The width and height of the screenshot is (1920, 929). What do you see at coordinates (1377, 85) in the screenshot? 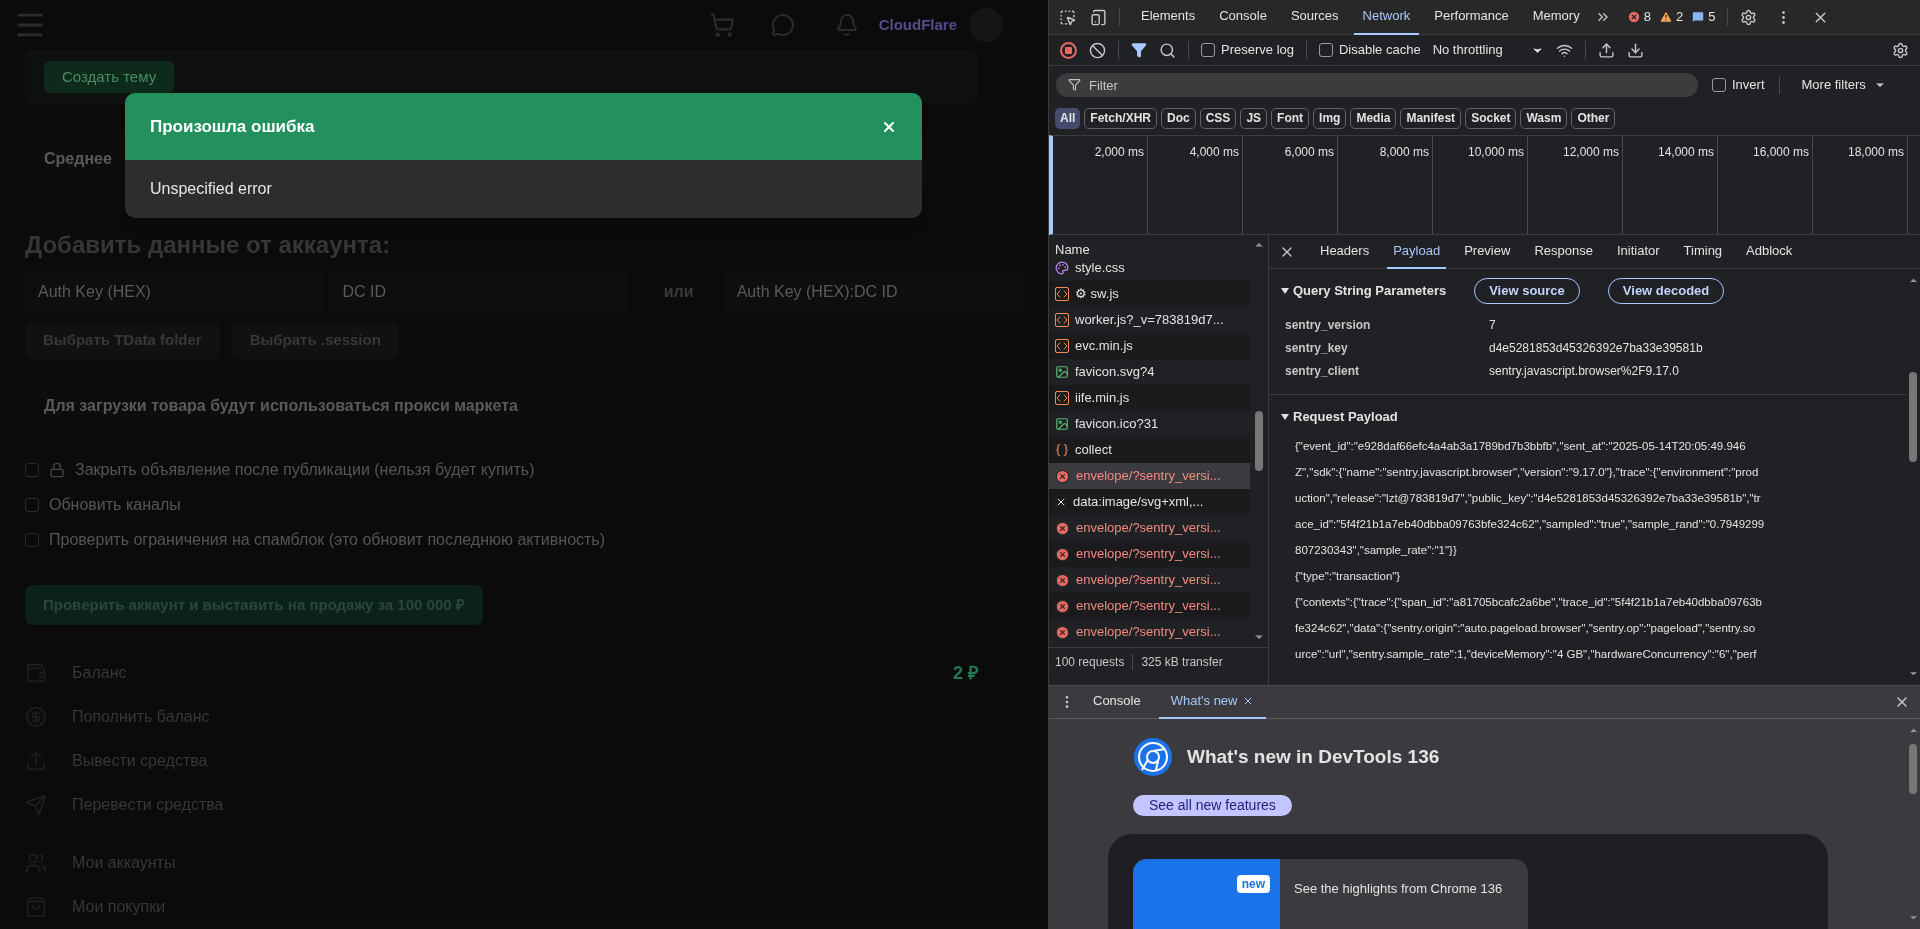
I see `filter-field: Filter` at bounding box center [1377, 85].